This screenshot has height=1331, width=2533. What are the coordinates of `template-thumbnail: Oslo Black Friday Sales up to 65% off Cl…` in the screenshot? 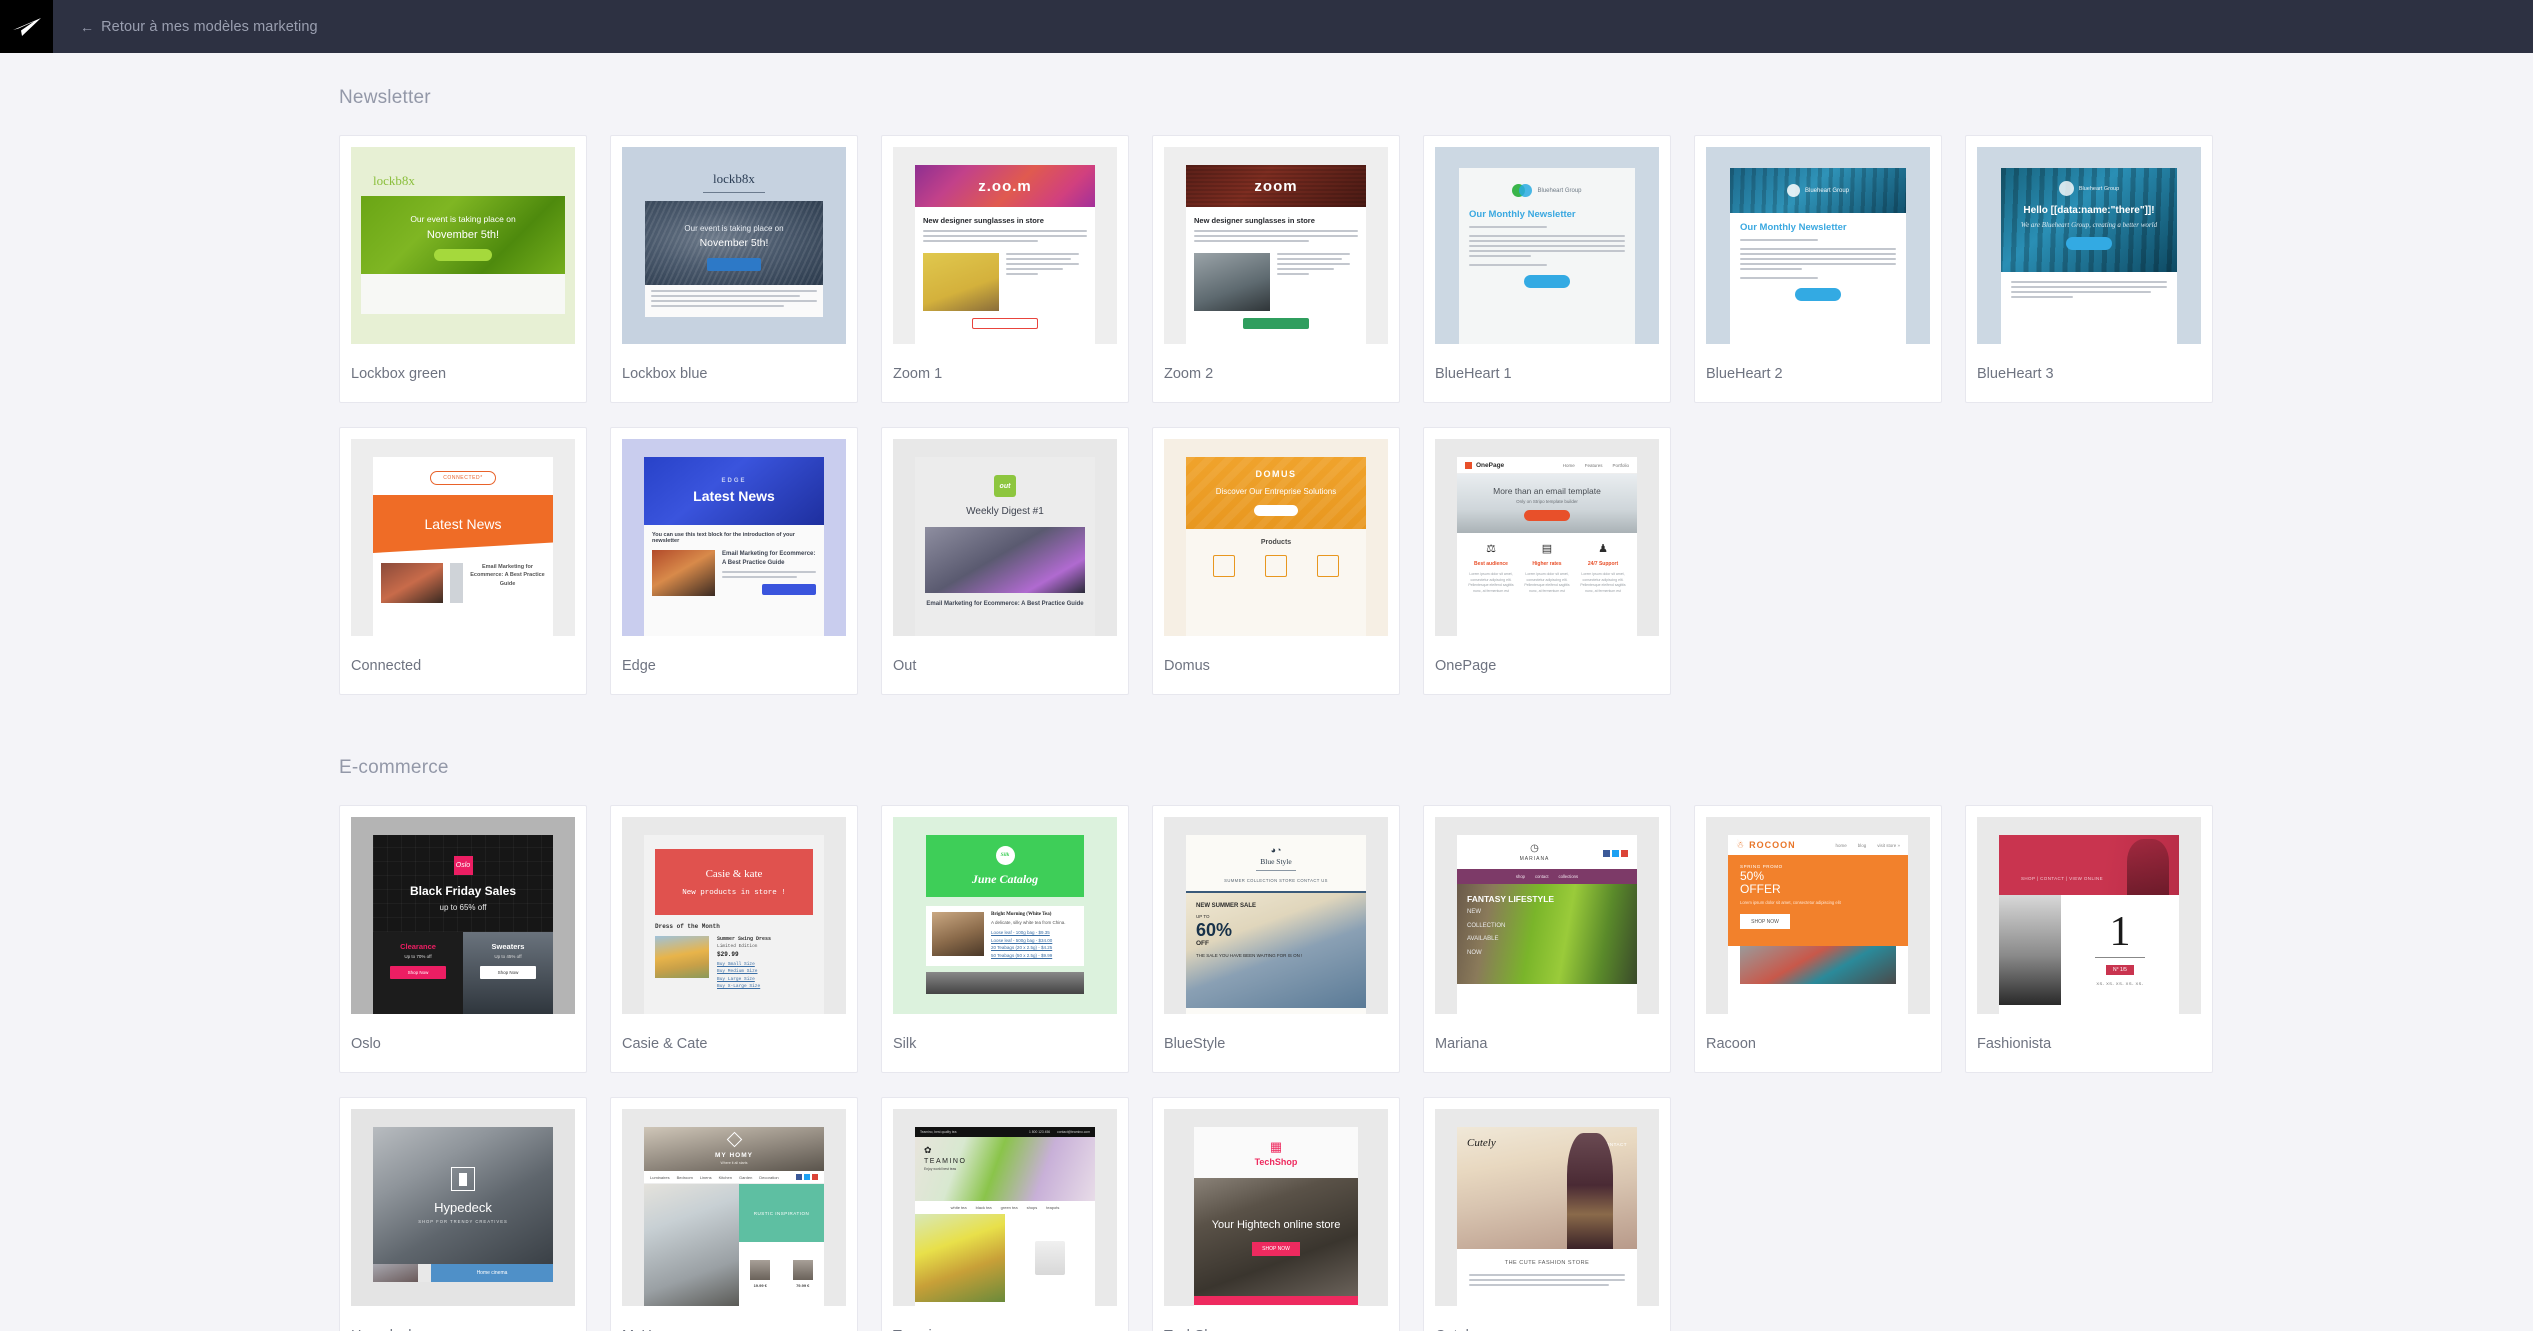 It's located at (463, 915).